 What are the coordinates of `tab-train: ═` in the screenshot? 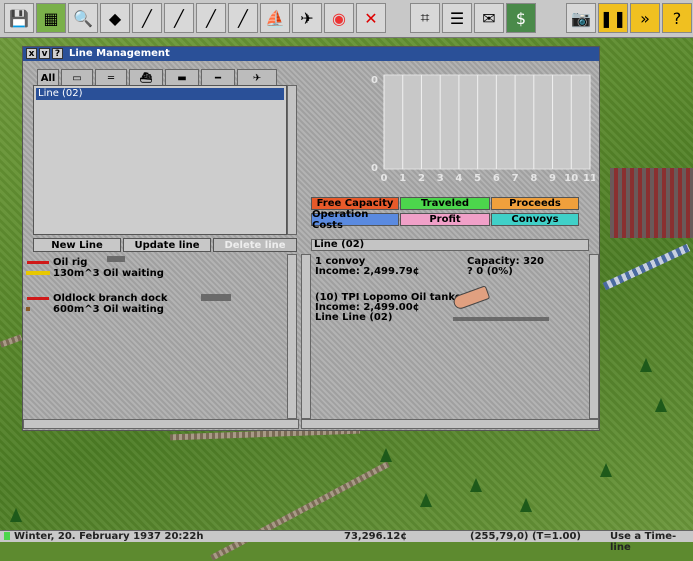 It's located at (111, 77).